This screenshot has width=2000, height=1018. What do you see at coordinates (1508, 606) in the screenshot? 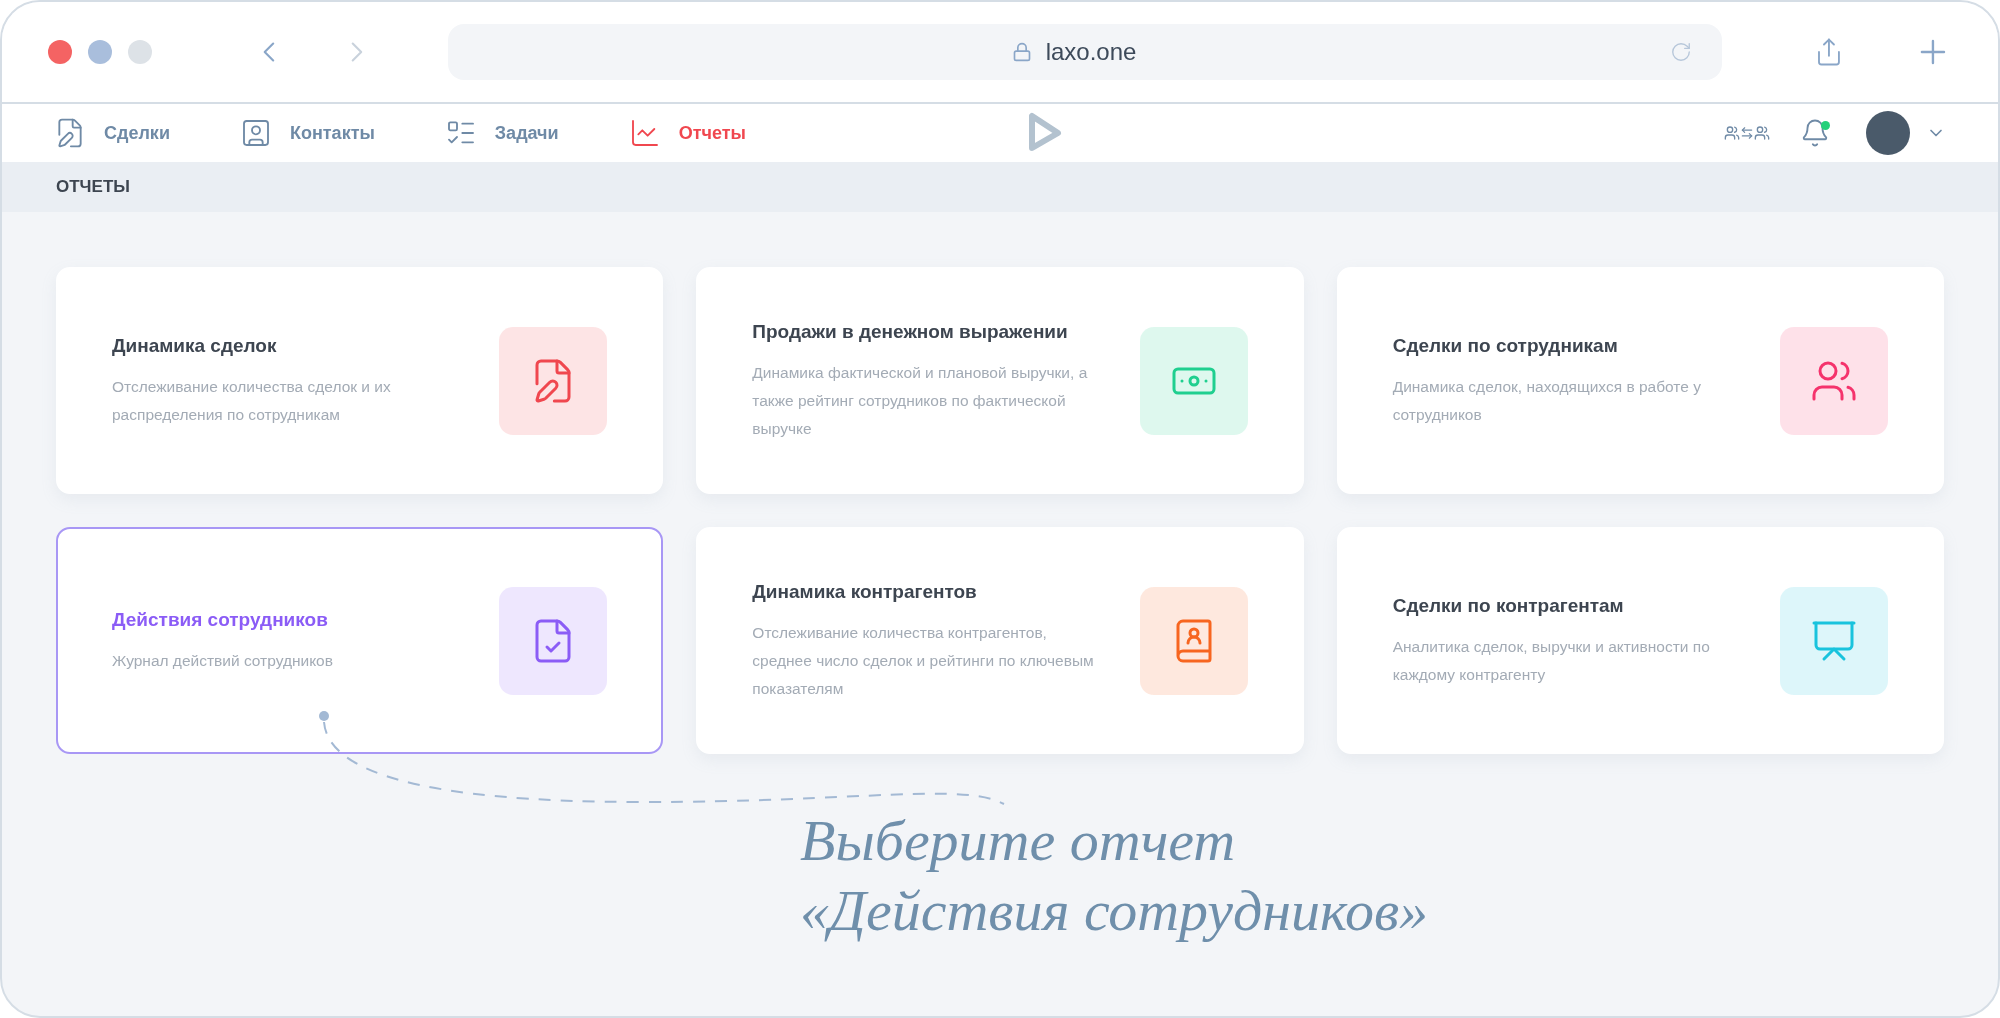
I see `card-title: Сделки по контрагентам` at bounding box center [1508, 606].